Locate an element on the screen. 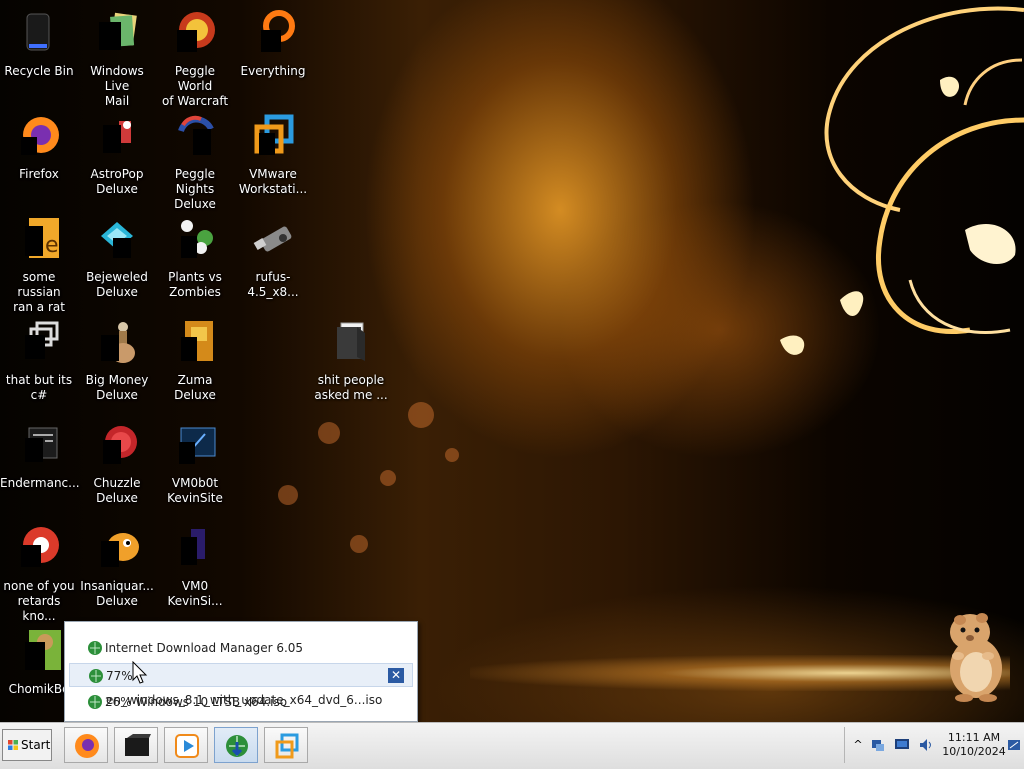 Image resolution: width=1024 pixels, height=769 pixels. desktop-icon-label: Bejeweled Deluxe is located at coordinates (117, 284).